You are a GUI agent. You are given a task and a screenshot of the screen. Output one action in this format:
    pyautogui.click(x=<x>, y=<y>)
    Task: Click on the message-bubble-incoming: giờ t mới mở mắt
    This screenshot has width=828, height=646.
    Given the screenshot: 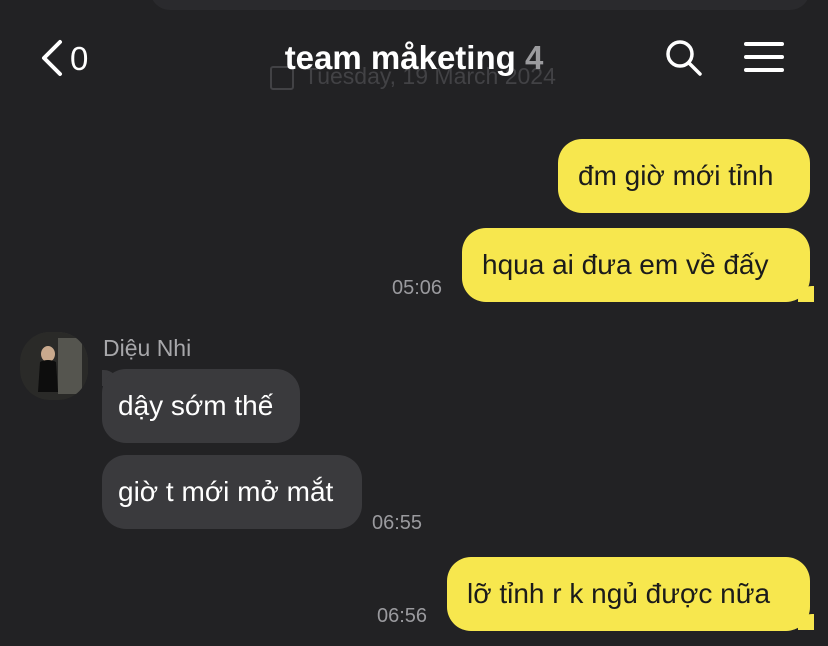 What is the action you would take?
    pyautogui.click(x=232, y=492)
    